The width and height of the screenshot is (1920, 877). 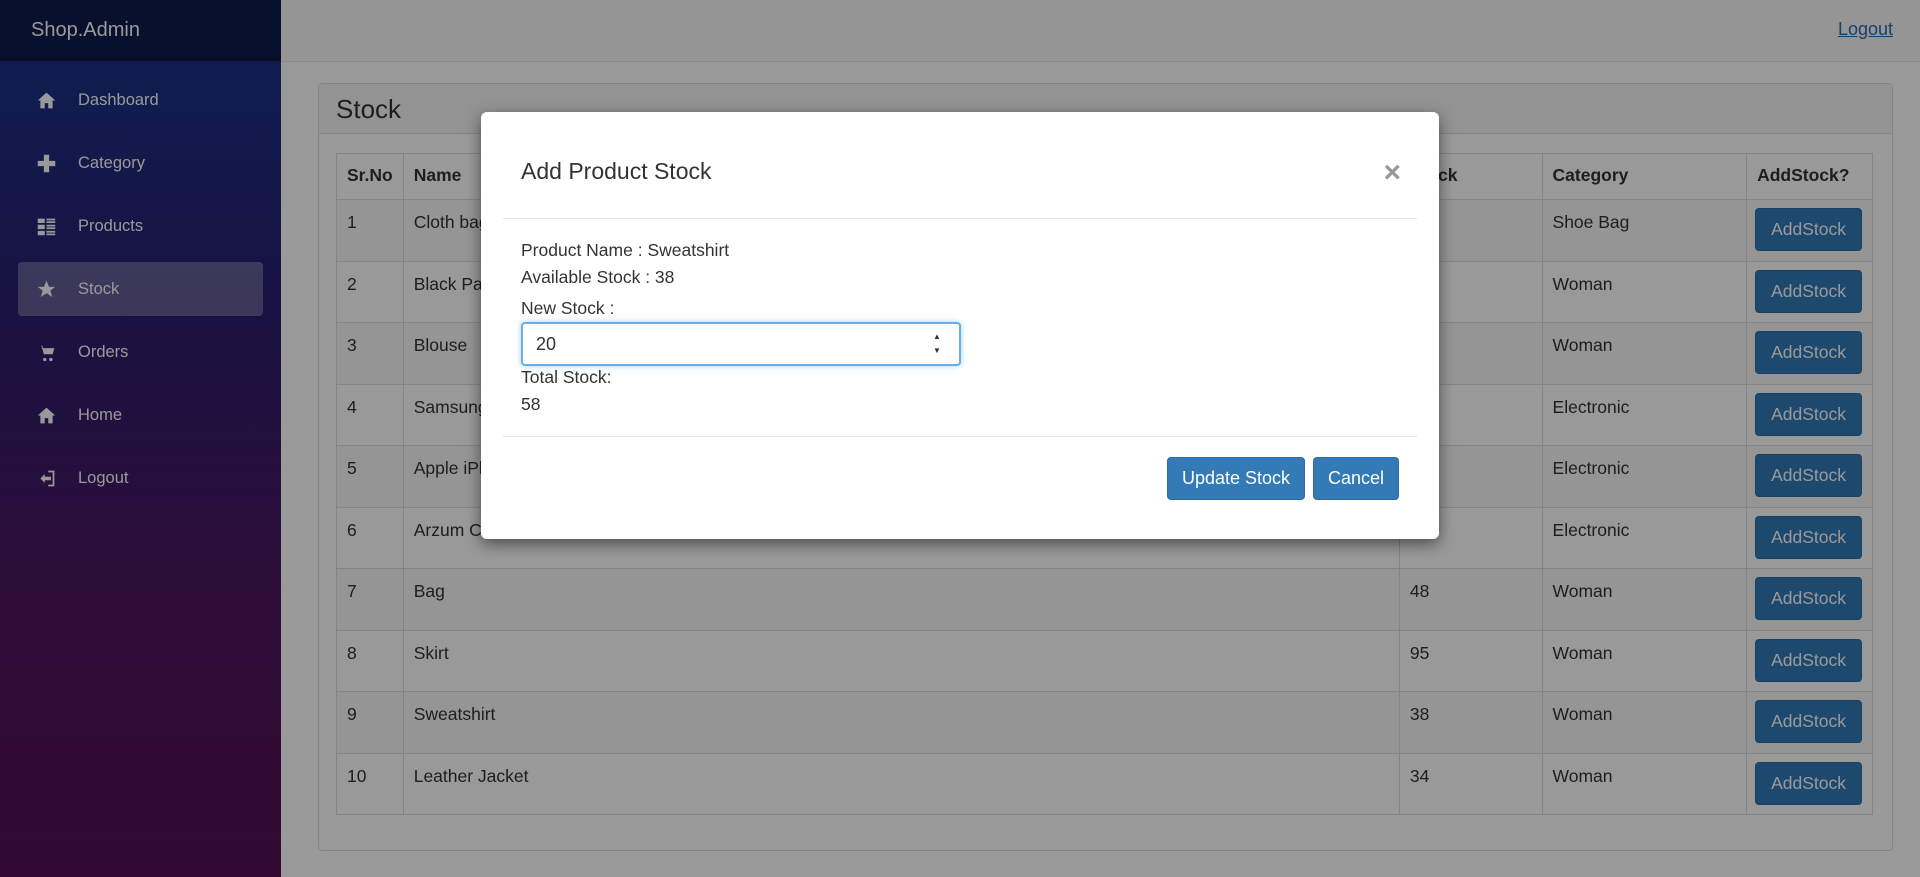 What do you see at coordinates (960, 218) in the screenshot?
I see `modal-header-divider` at bounding box center [960, 218].